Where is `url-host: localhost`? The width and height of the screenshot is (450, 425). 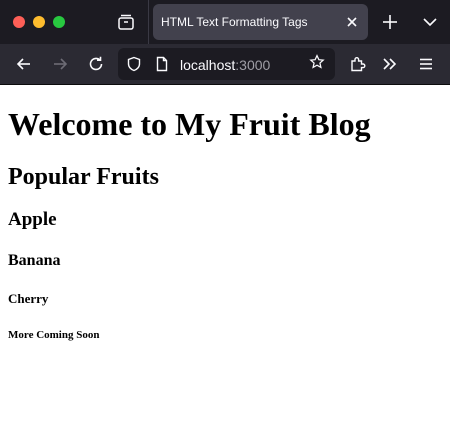 url-host: localhost is located at coordinates (208, 65).